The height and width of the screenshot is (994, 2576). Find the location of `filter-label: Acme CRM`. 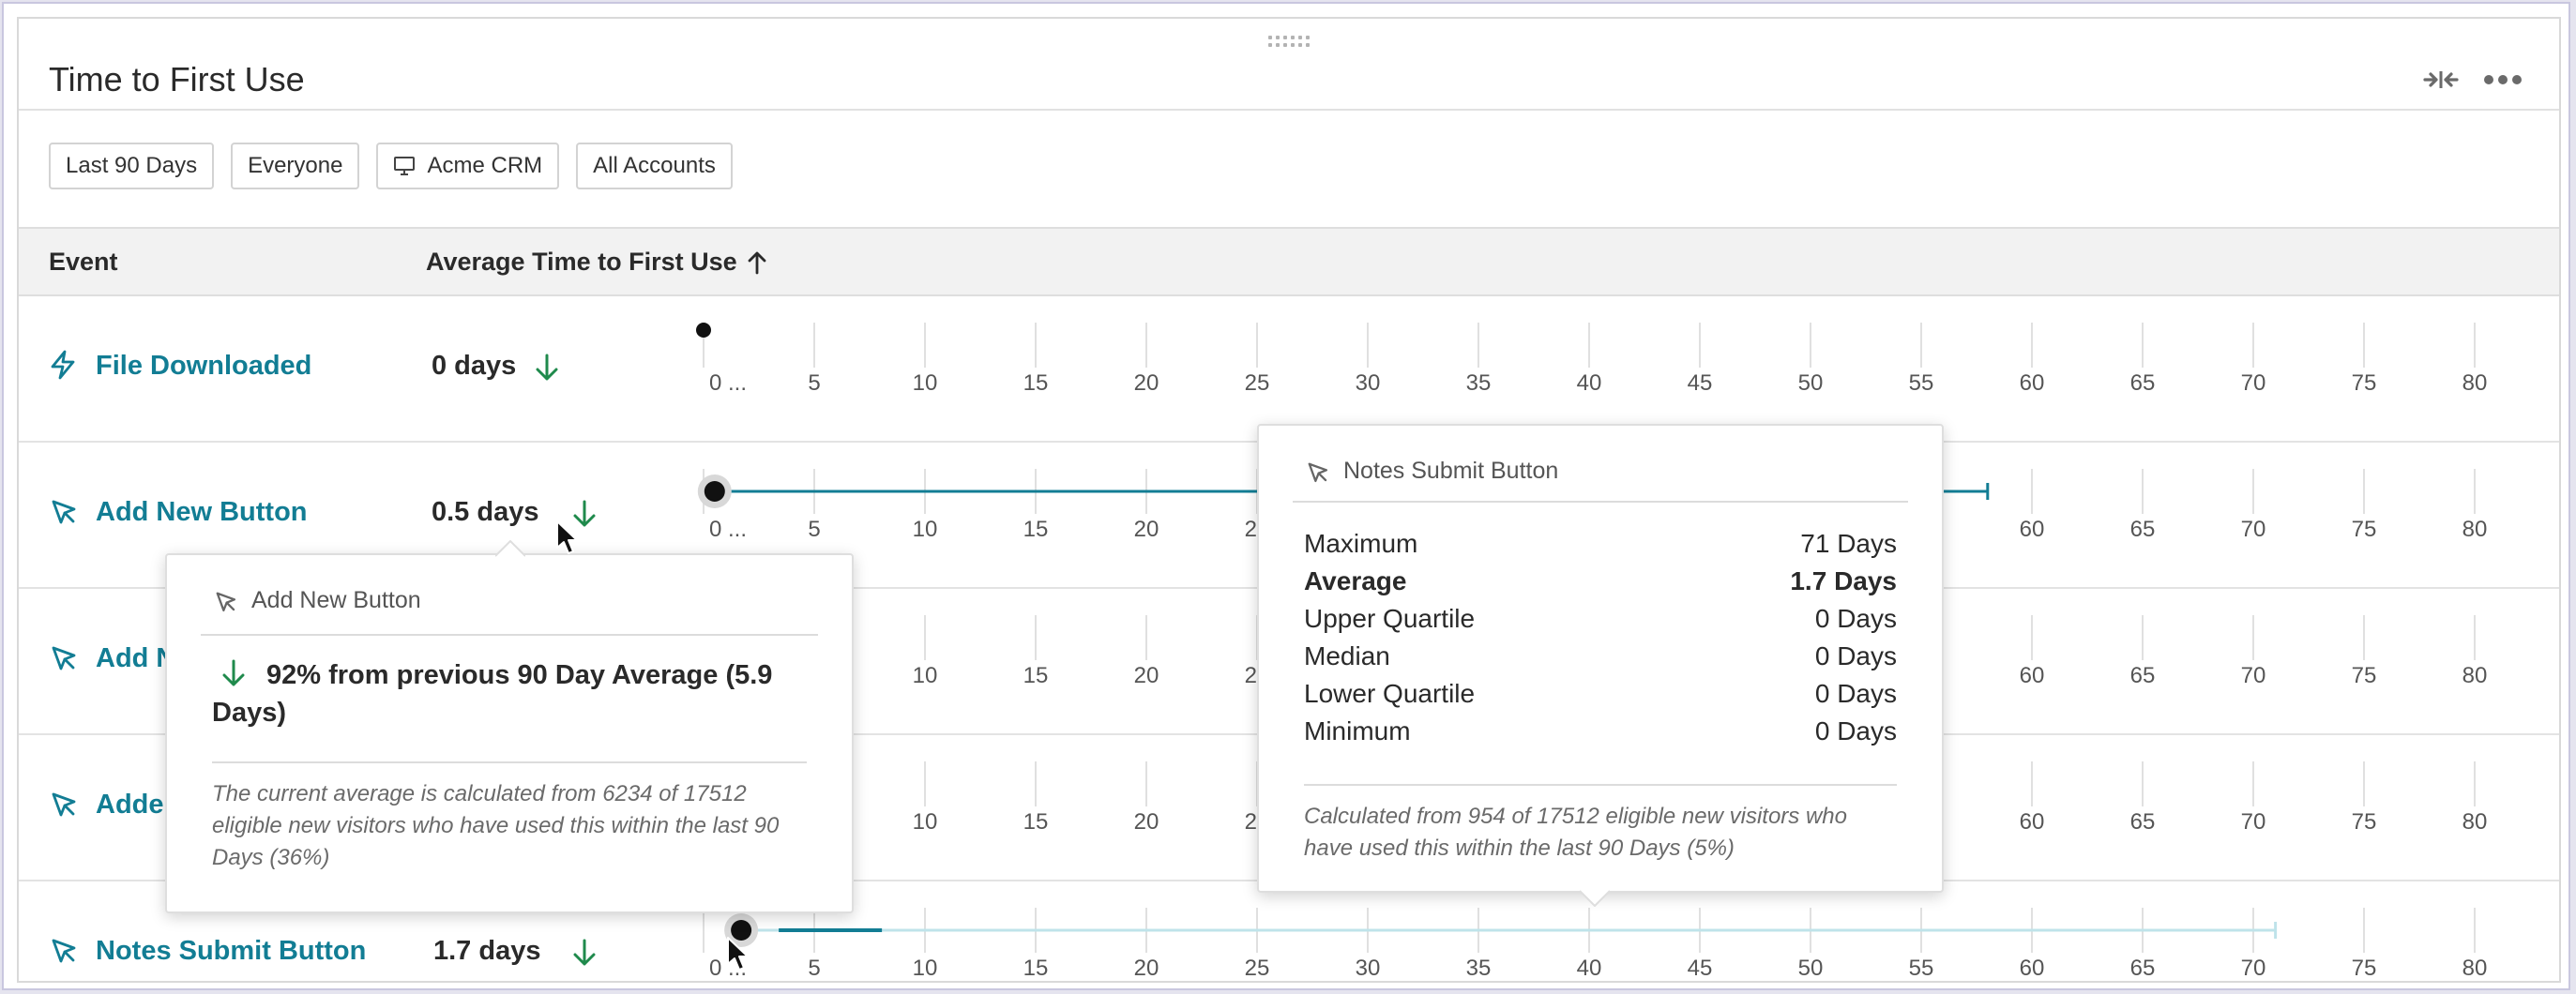

filter-label: Acme CRM is located at coordinates (485, 166).